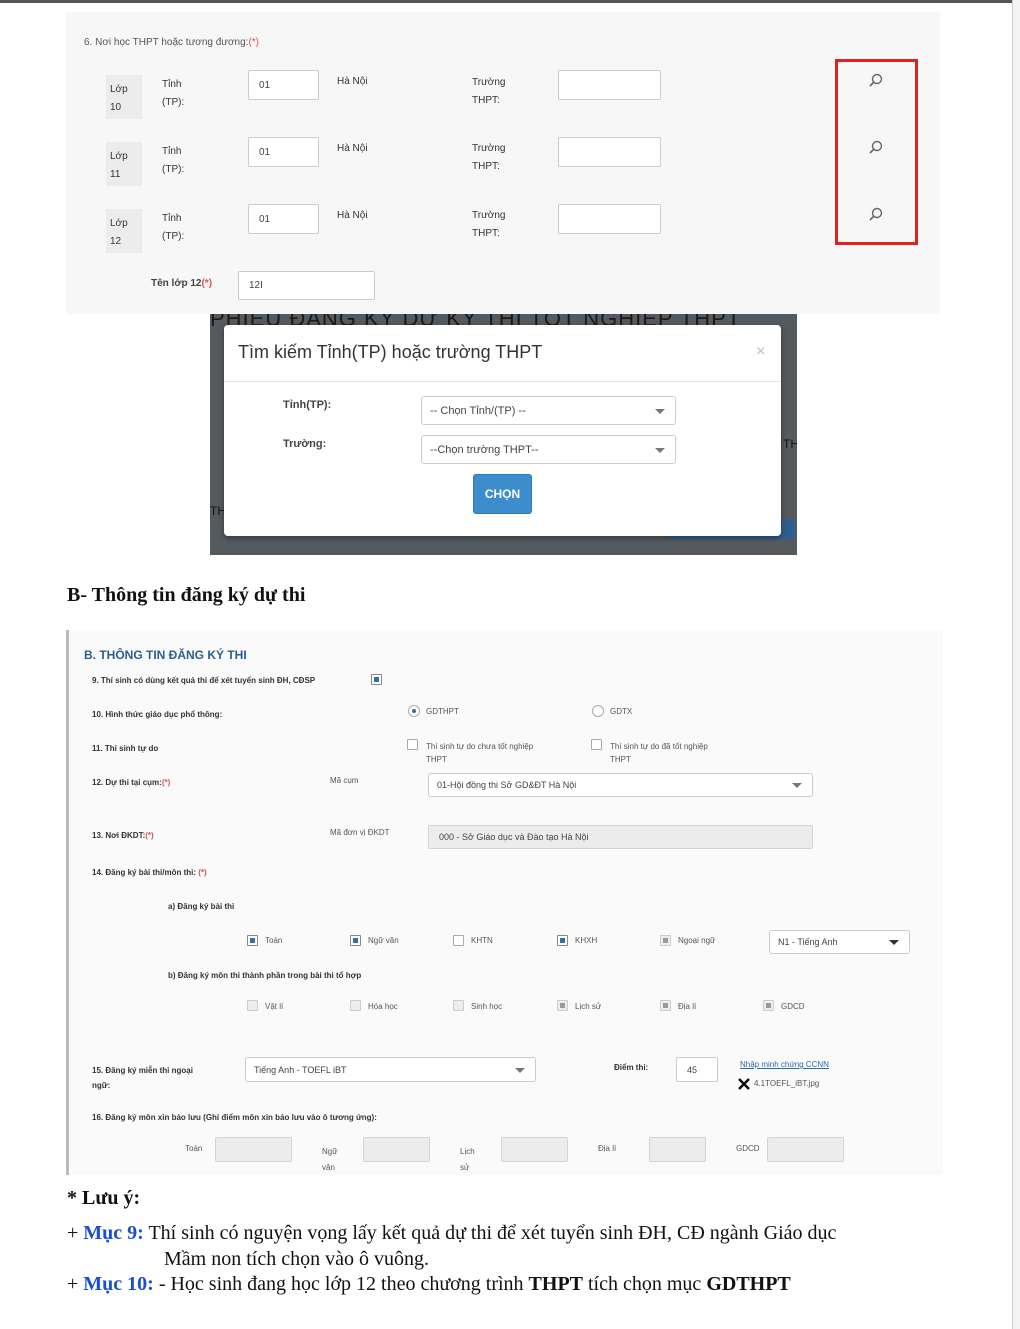 Image resolution: width=1020 pixels, height=1329 pixels. Describe the element at coordinates (306, 285) in the screenshot. I see `class12-input: 12I` at that location.